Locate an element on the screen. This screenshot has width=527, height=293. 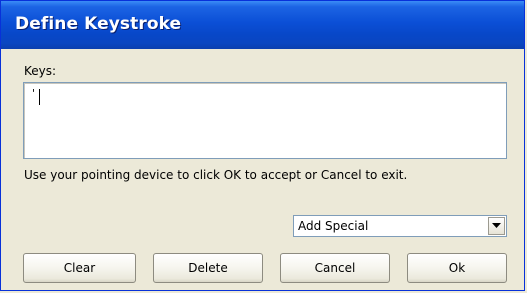
keys-label: Keys: is located at coordinates (40, 71).